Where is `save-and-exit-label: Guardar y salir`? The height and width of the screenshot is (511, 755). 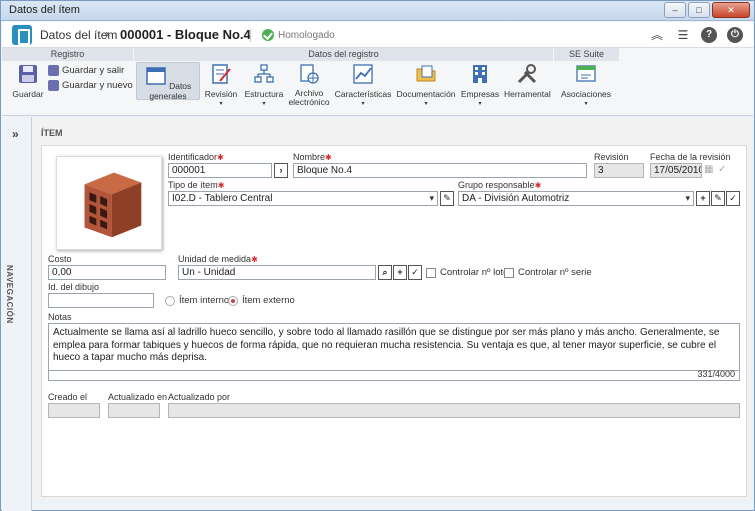 save-and-exit-label: Guardar y salir is located at coordinates (93, 70).